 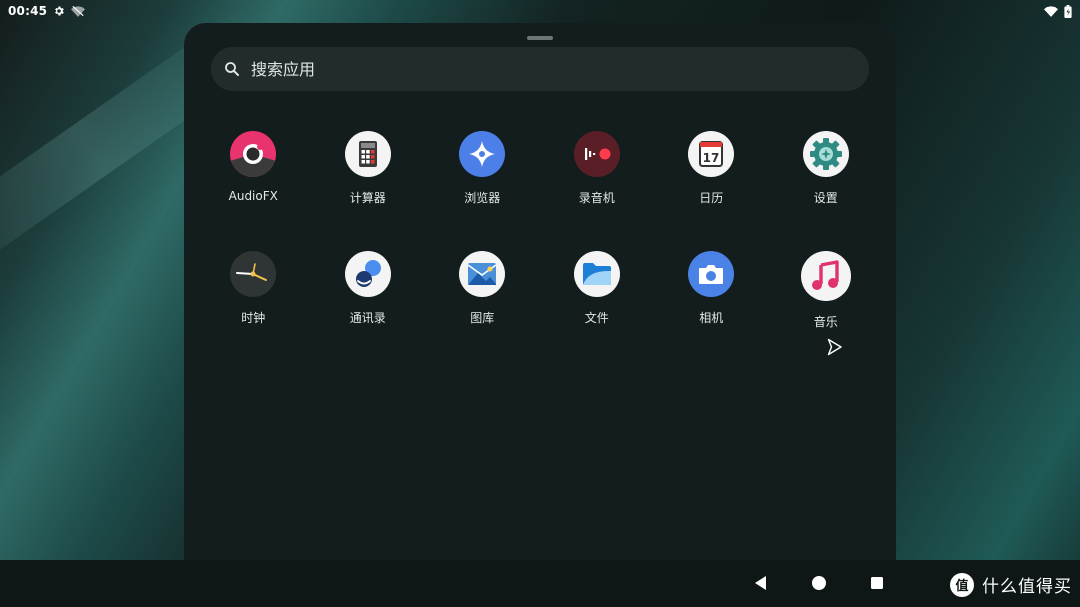 What do you see at coordinates (367, 154) in the screenshot?
I see `calculator-icon` at bounding box center [367, 154].